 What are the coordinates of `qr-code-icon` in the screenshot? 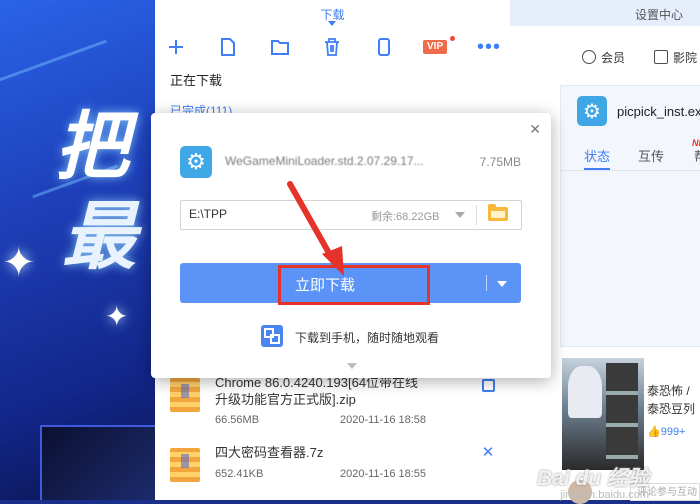 It's located at (272, 336).